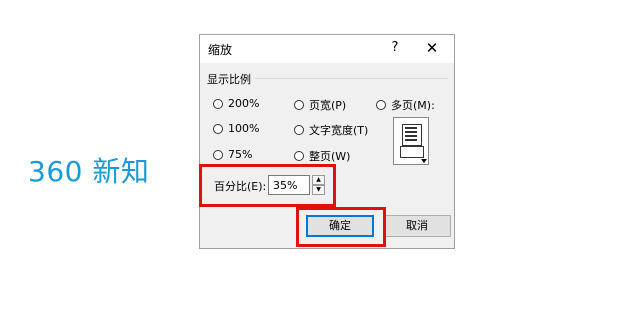 This screenshot has height=309, width=620. I want to click on dialog-titlebar: 缩放 ? ✕, so click(327, 49).